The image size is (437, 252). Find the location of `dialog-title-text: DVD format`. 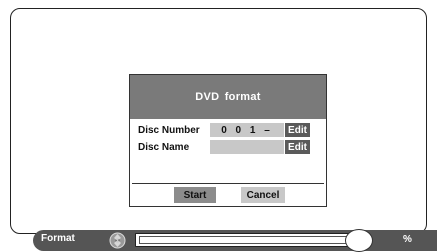

dialog-title-text: DVD format is located at coordinates (228, 97).